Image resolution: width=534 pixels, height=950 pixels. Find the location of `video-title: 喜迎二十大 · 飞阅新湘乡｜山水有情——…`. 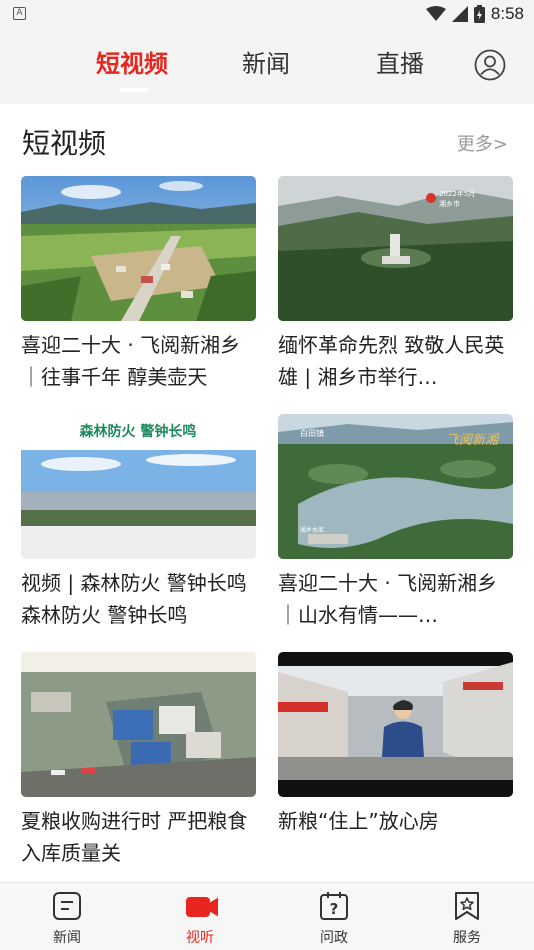

video-title: 喜迎二十大 · 飞阅新湘乡｜山水有情——… is located at coordinates (395, 599).